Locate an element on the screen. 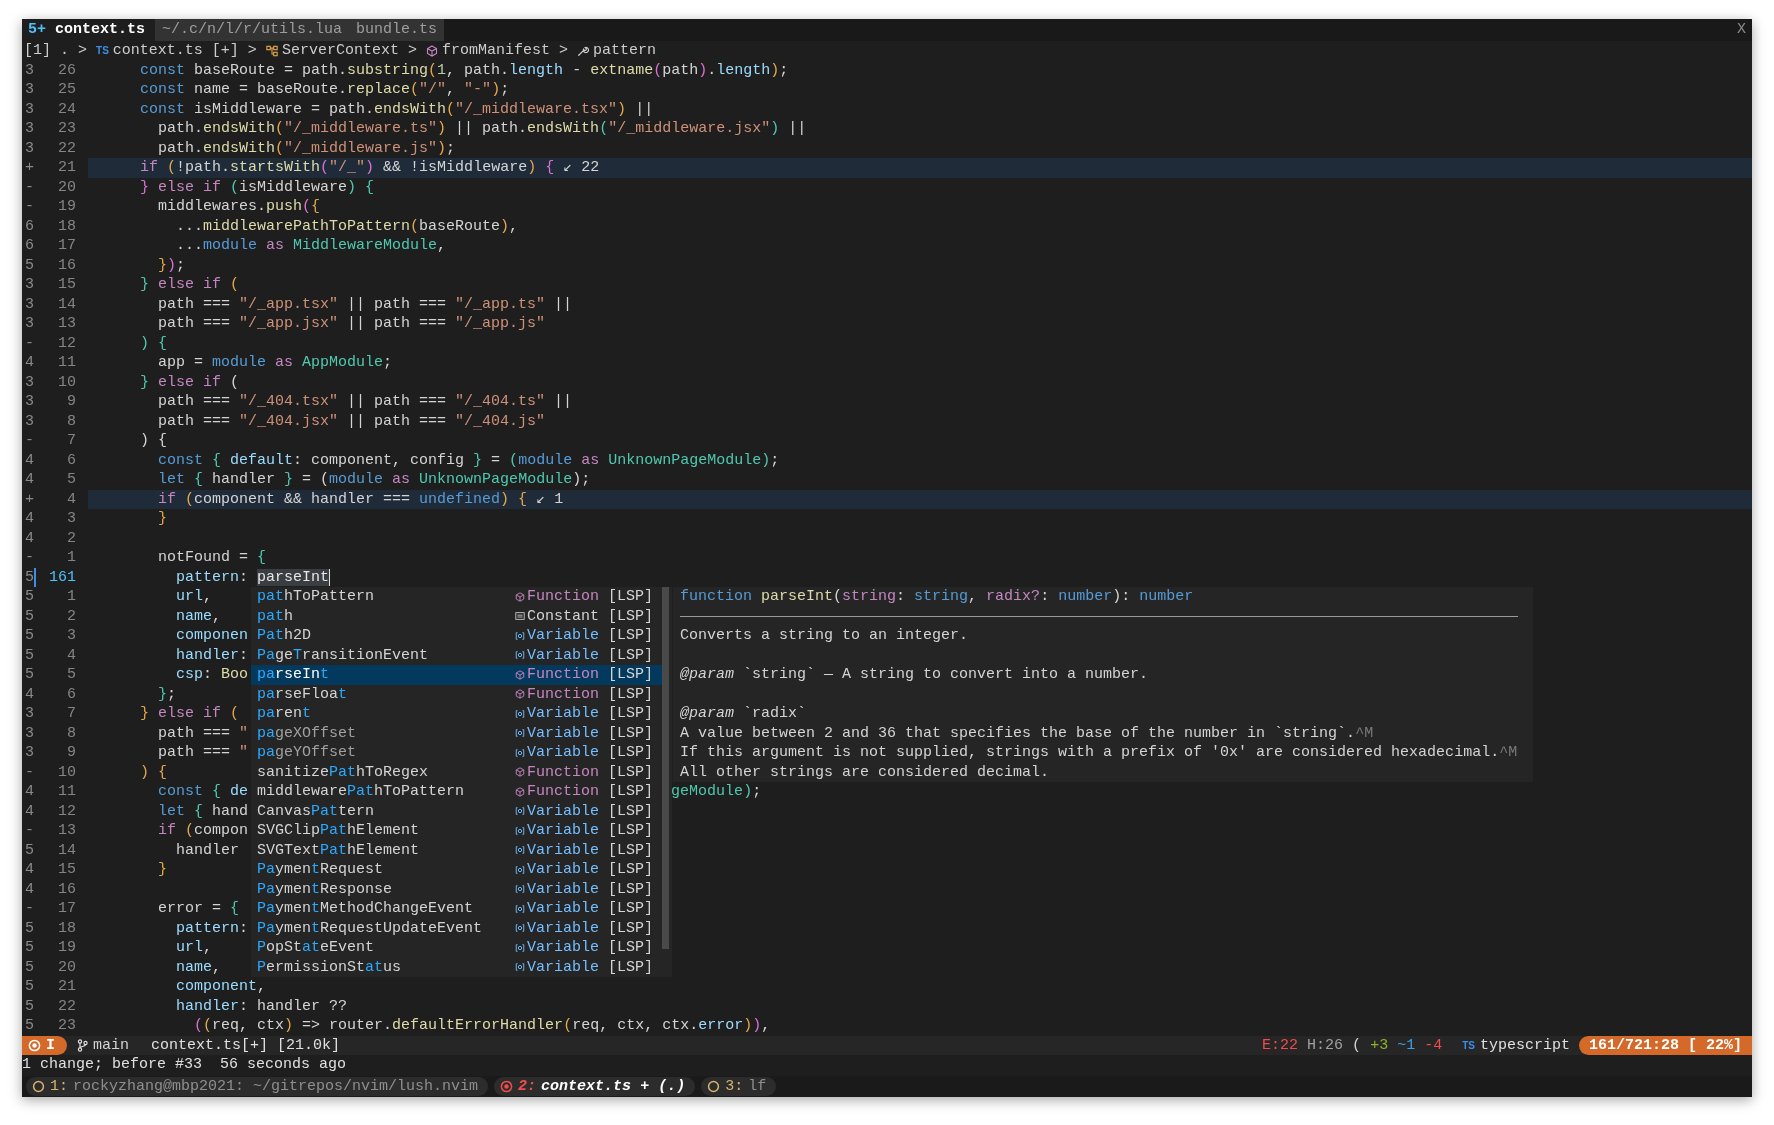 This screenshot has width=1774, height=1125. gutter-sign: 5 is located at coordinates (29, 597).